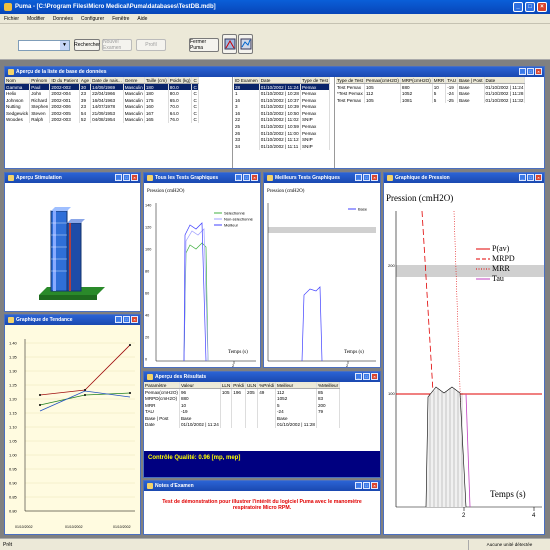  I want to click on column-header: Valeur, so click(200, 386).